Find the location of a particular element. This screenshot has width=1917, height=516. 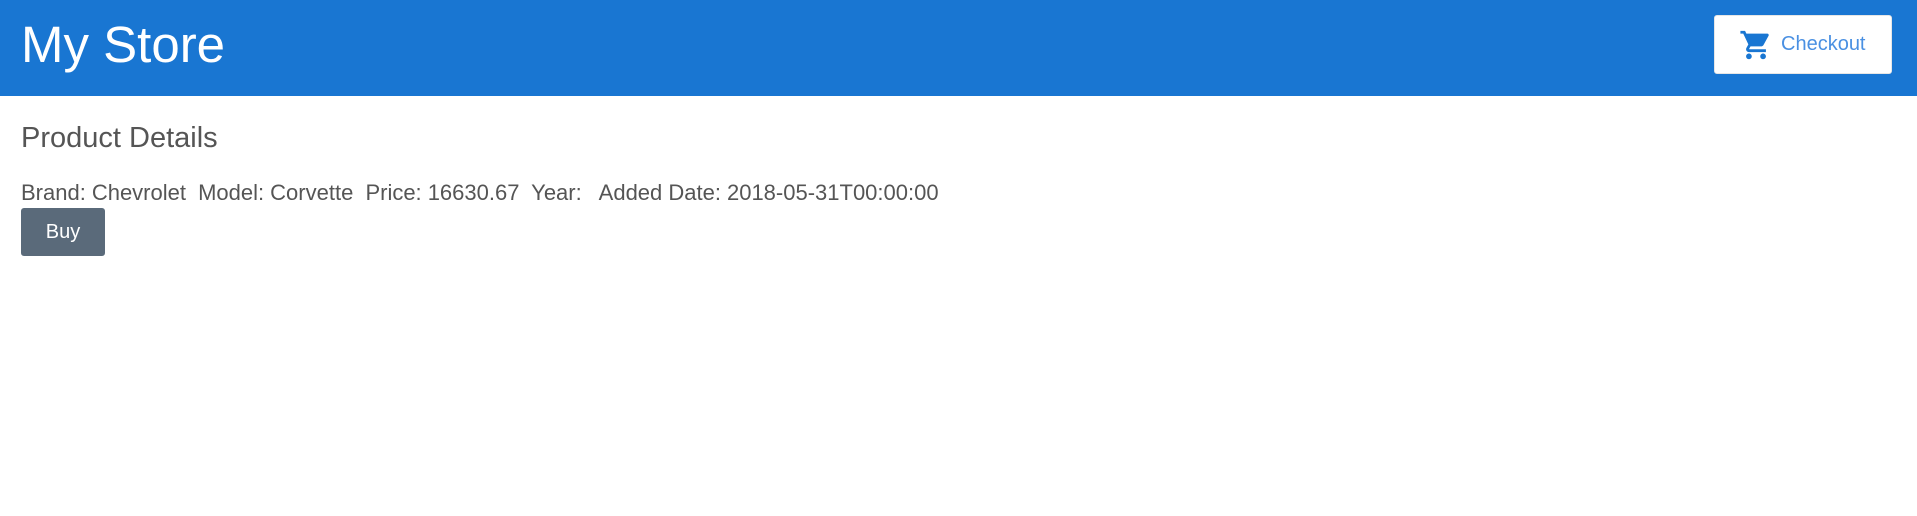

model-label: Model: is located at coordinates (231, 192).